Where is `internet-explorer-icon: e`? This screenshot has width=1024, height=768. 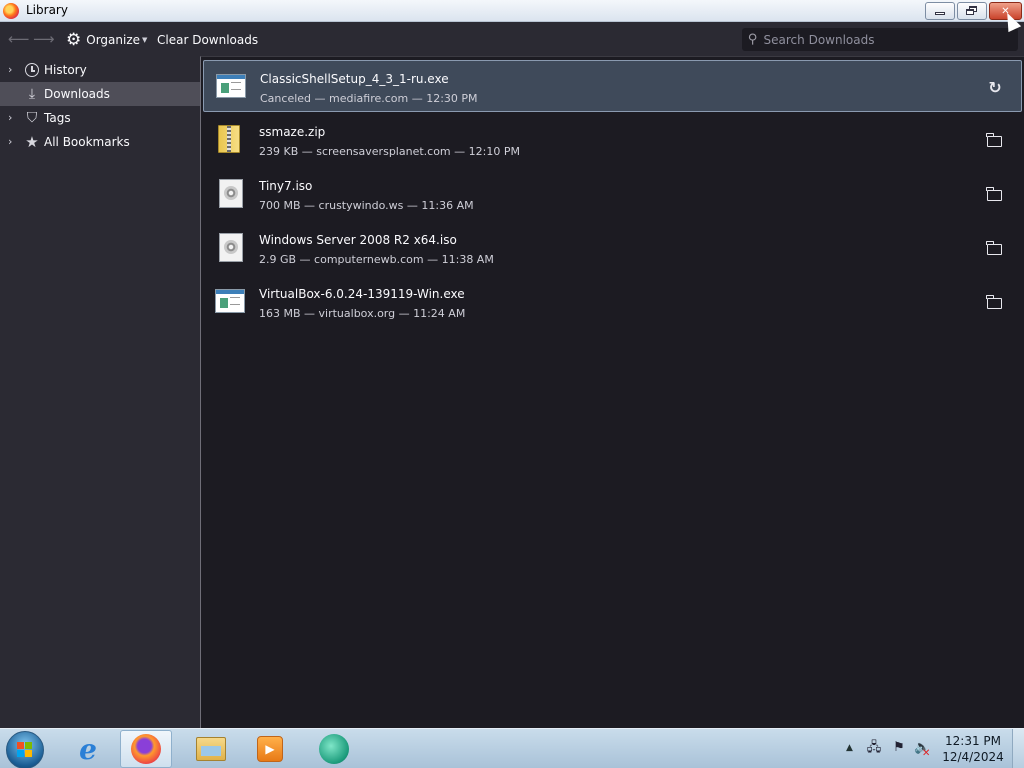
internet-explorer-icon: e is located at coordinates (88, 749).